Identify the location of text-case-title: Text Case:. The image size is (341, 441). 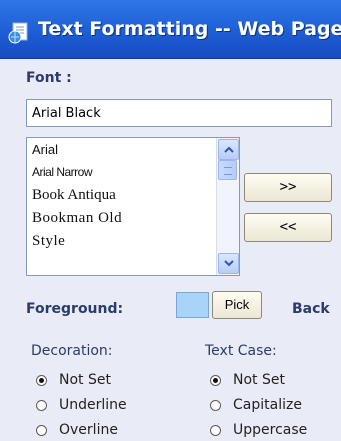
(241, 351).